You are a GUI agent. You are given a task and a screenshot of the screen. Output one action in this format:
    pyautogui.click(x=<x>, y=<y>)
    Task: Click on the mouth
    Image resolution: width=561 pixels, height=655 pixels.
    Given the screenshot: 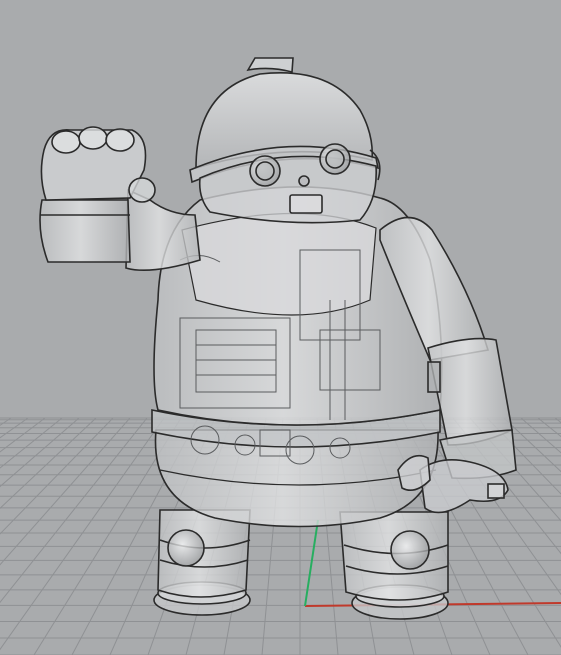 What is the action you would take?
    pyautogui.click(x=306, y=204)
    